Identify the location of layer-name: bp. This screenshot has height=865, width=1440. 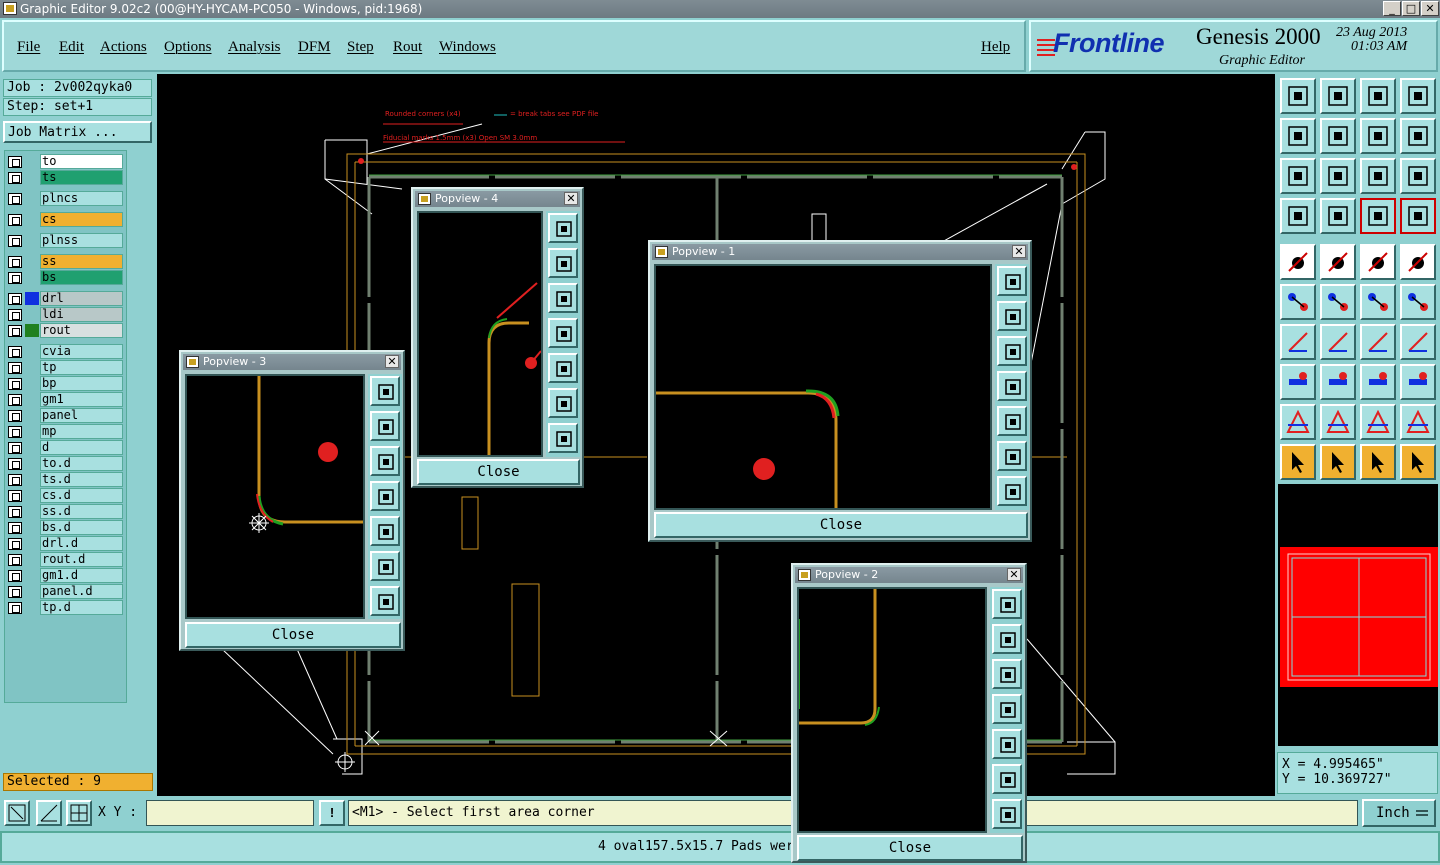
(81, 383).